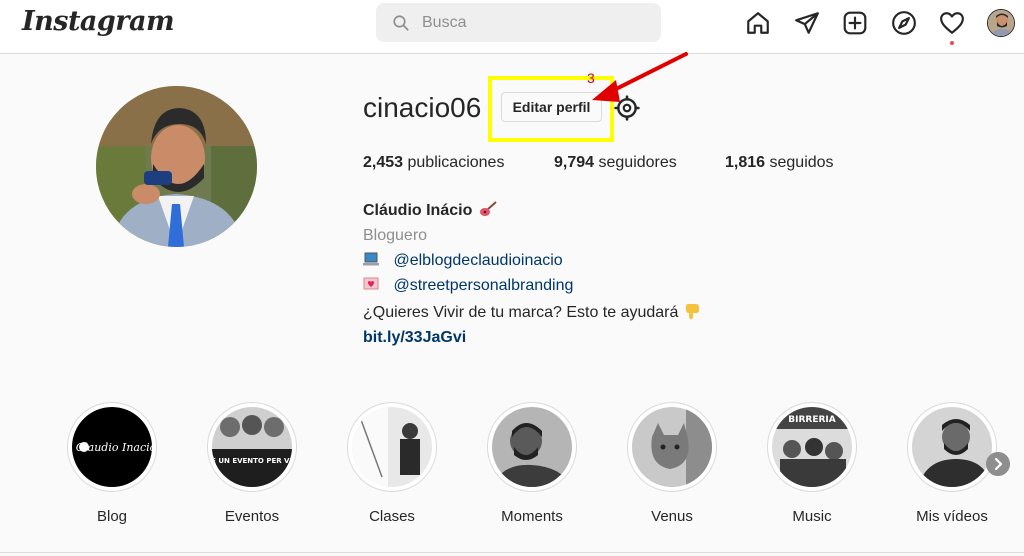 This screenshot has width=1024, height=556. What do you see at coordinates (414, 338) in the screenshot?
I see `profile-website-link: bit.ly/33JaGvi` at bounding box center [414, 338].